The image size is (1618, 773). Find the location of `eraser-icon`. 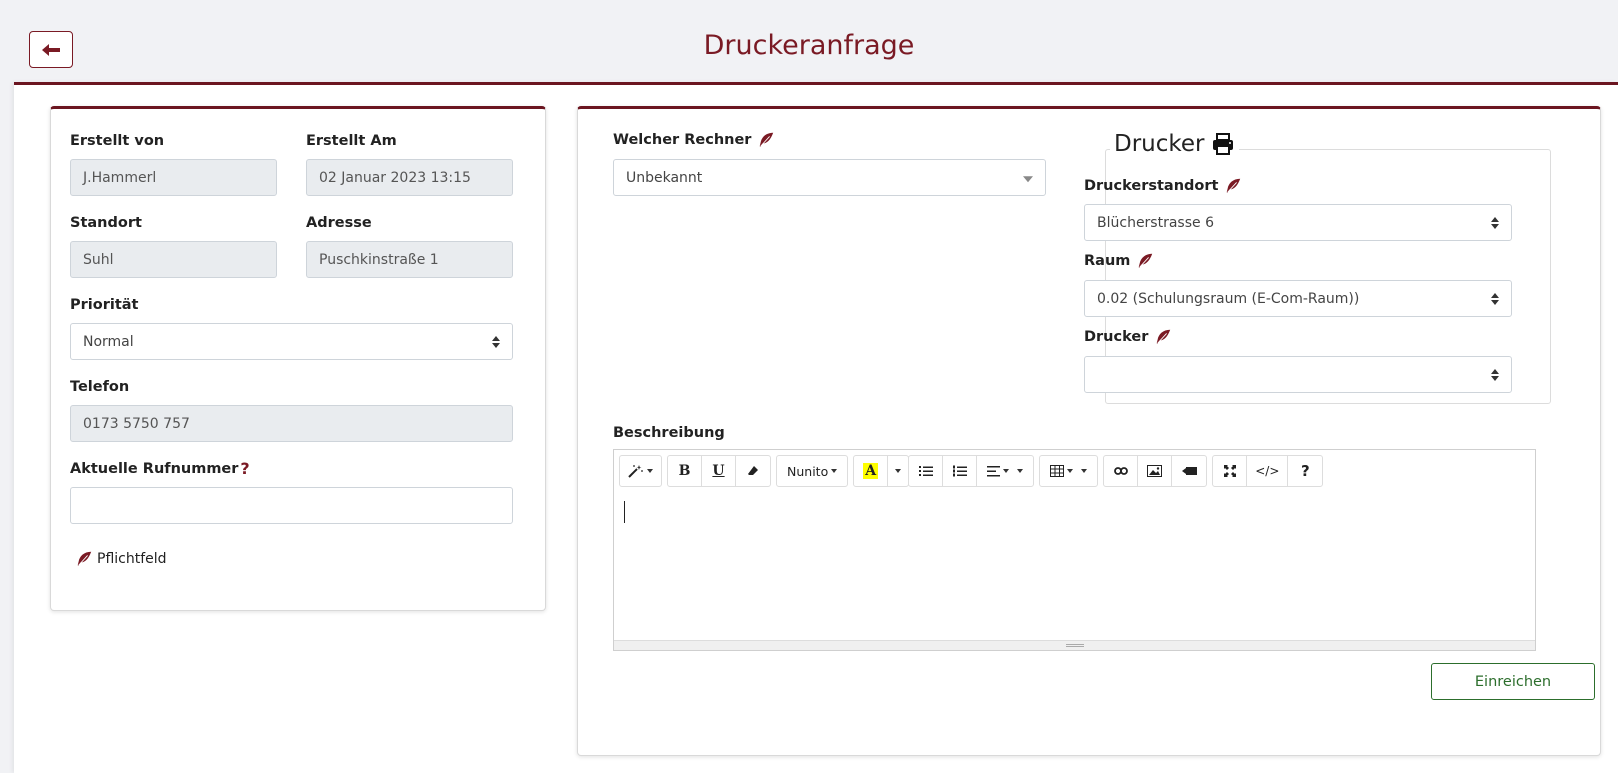

eraser-icon is located at coordinates (753, 470).